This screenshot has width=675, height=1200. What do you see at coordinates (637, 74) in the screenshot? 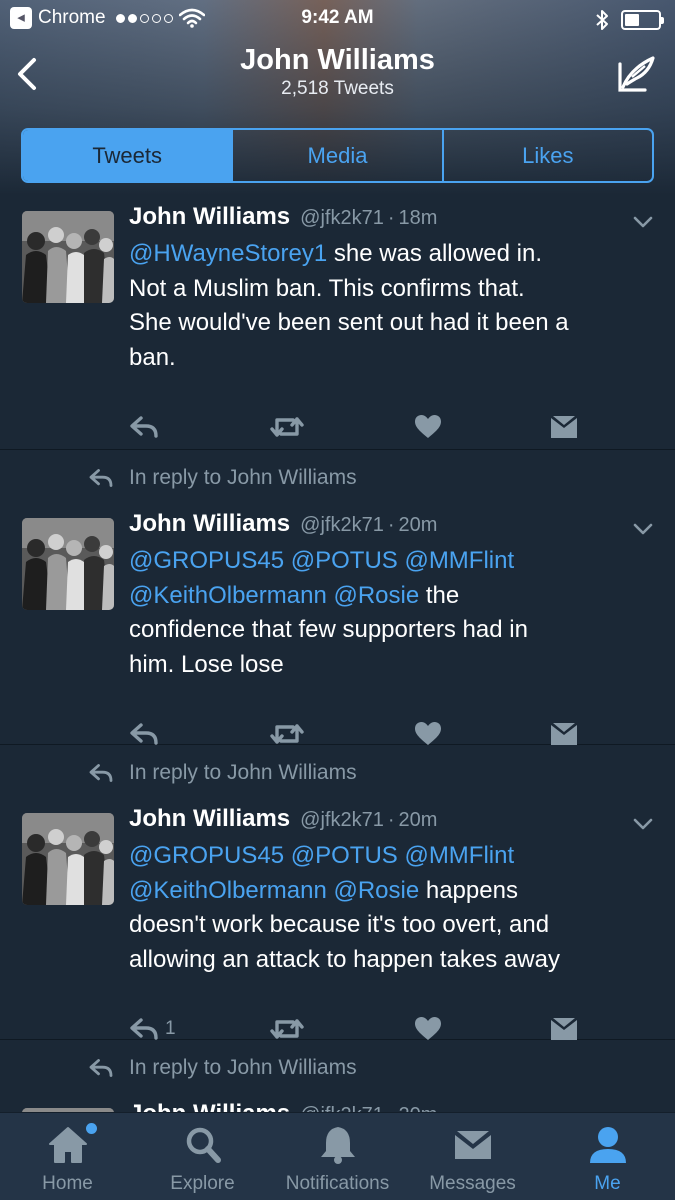
I see `compose-tweet-icon` at bounding box center [637, 74].